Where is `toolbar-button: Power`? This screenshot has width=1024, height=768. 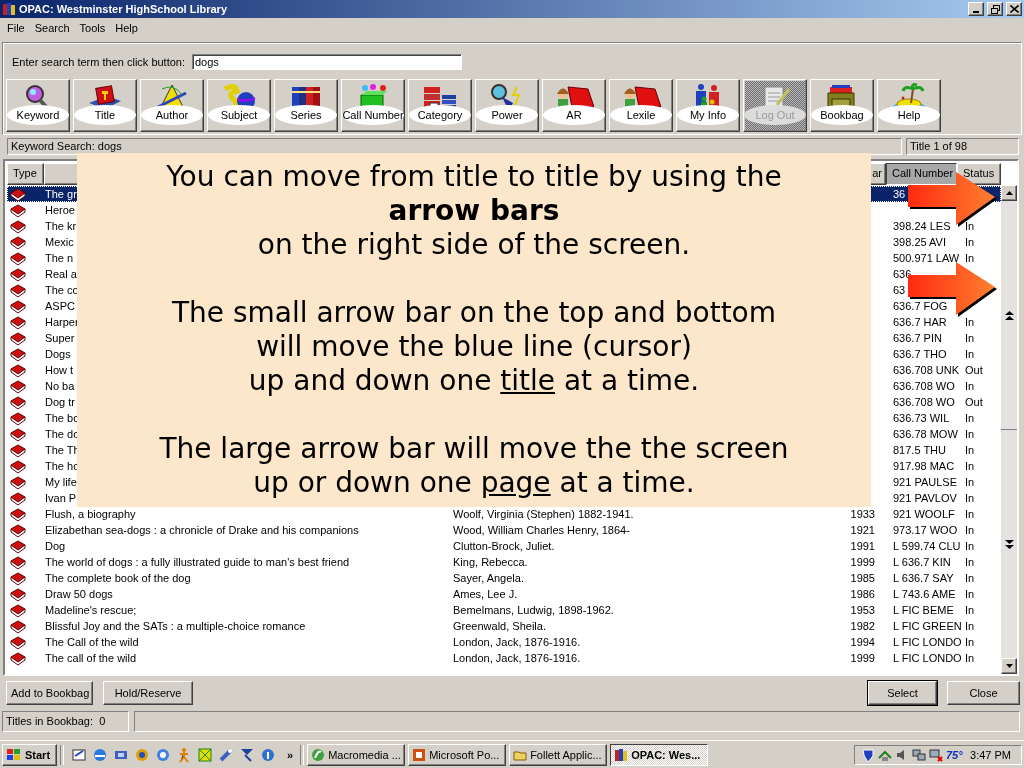 toolbar-button: Power is located at coordinates (507, 105).